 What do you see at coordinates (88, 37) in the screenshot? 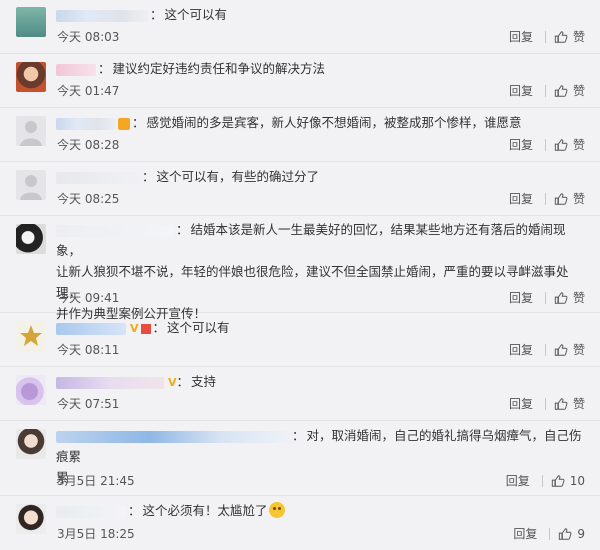
I see `comment-time: 今天 08:03` at bounding box center [88, 37].